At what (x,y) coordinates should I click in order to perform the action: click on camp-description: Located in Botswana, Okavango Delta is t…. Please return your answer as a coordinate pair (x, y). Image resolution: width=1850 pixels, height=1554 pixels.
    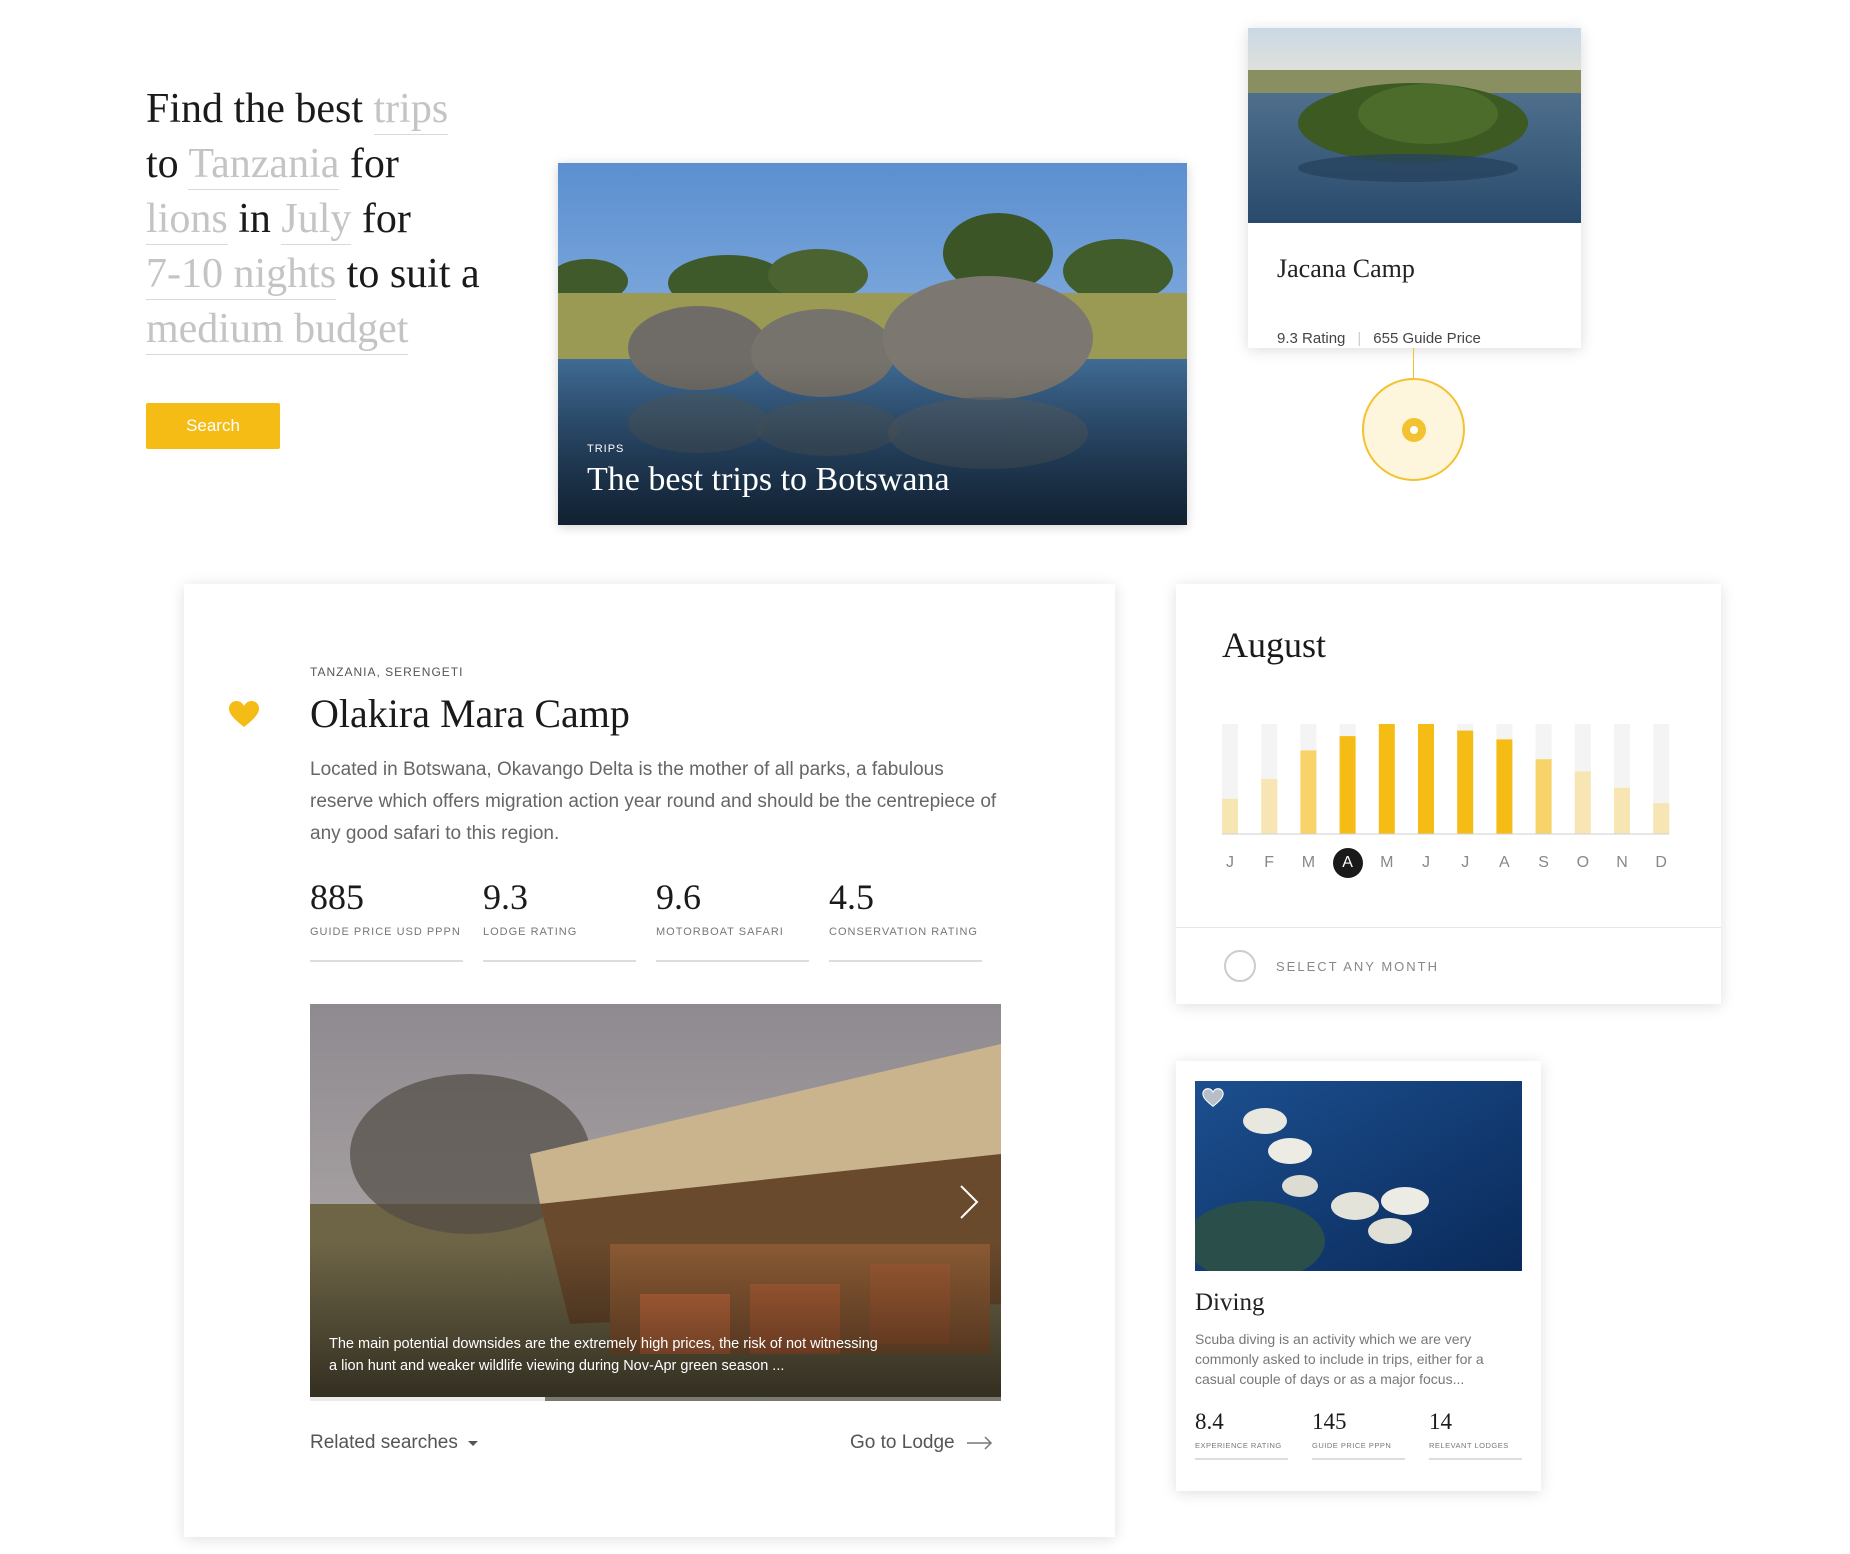
    Looking at the image, I should click on (653, 801).